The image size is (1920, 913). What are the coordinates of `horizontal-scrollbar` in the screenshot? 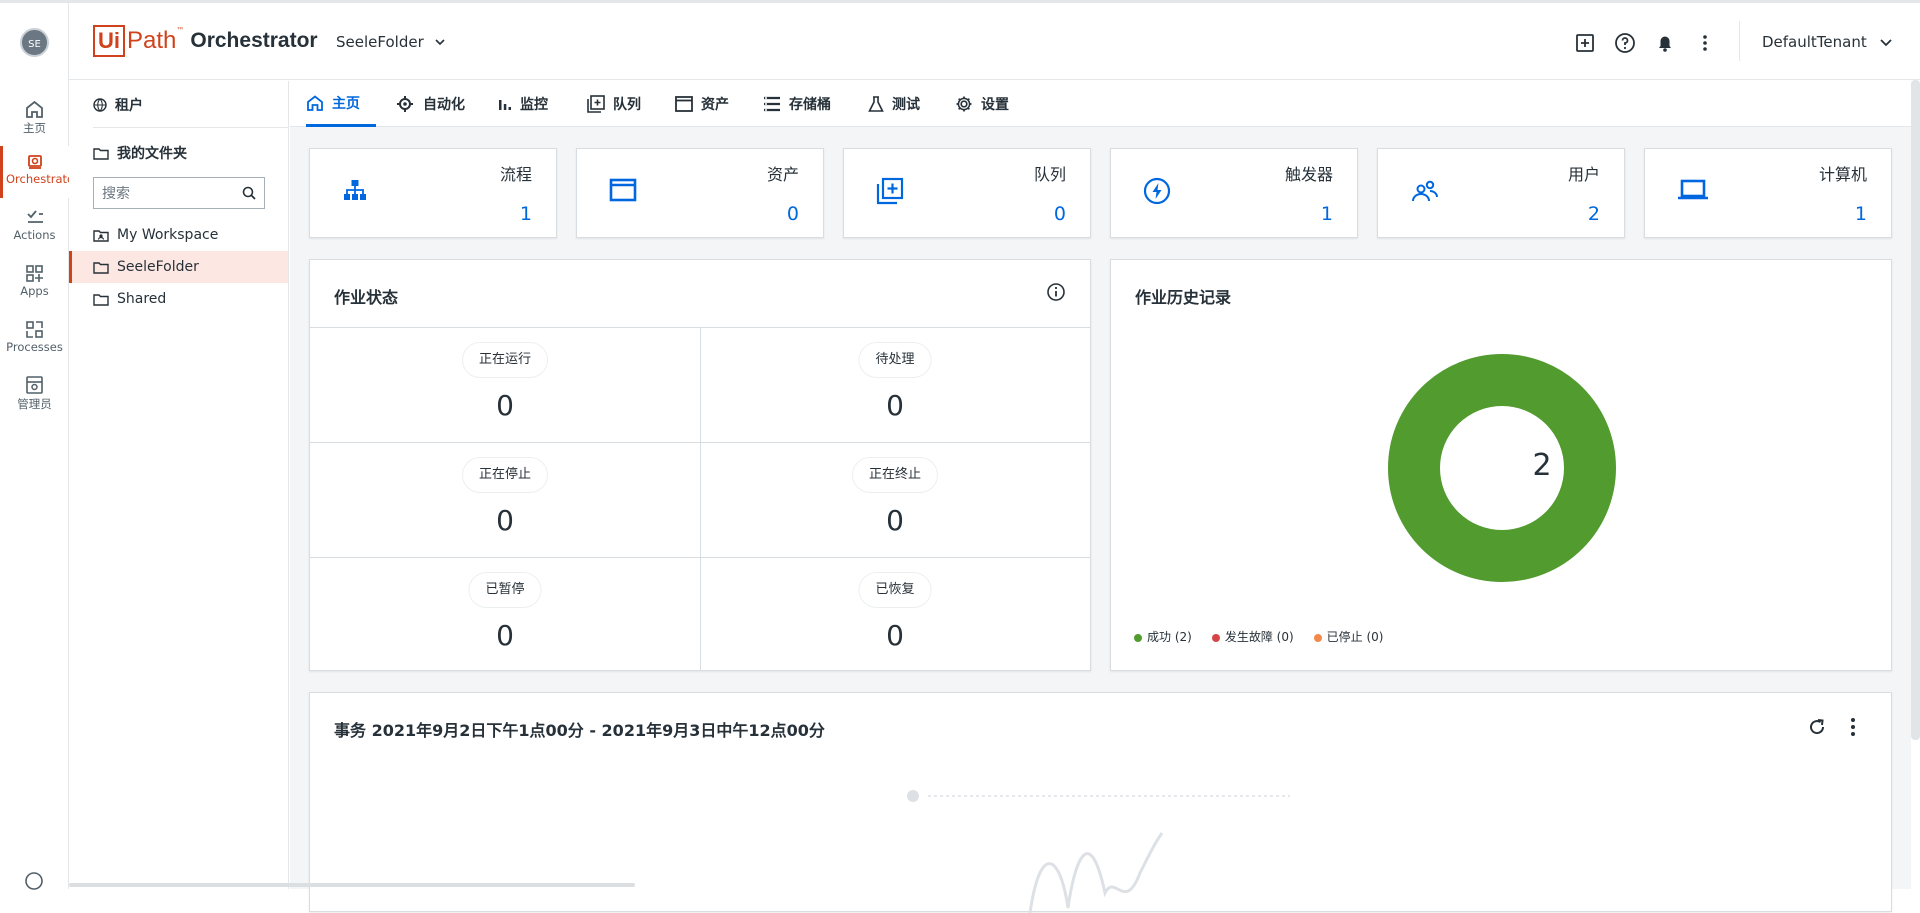 It's located at (352, 885).